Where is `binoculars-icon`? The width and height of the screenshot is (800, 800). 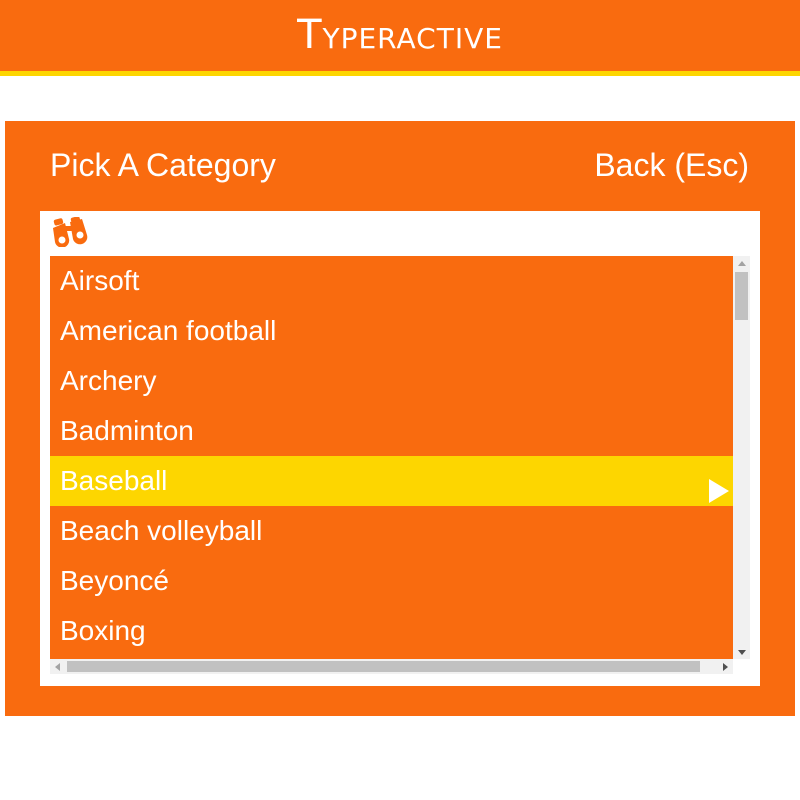
binoculars-icon is located at coordinates (70, 232).